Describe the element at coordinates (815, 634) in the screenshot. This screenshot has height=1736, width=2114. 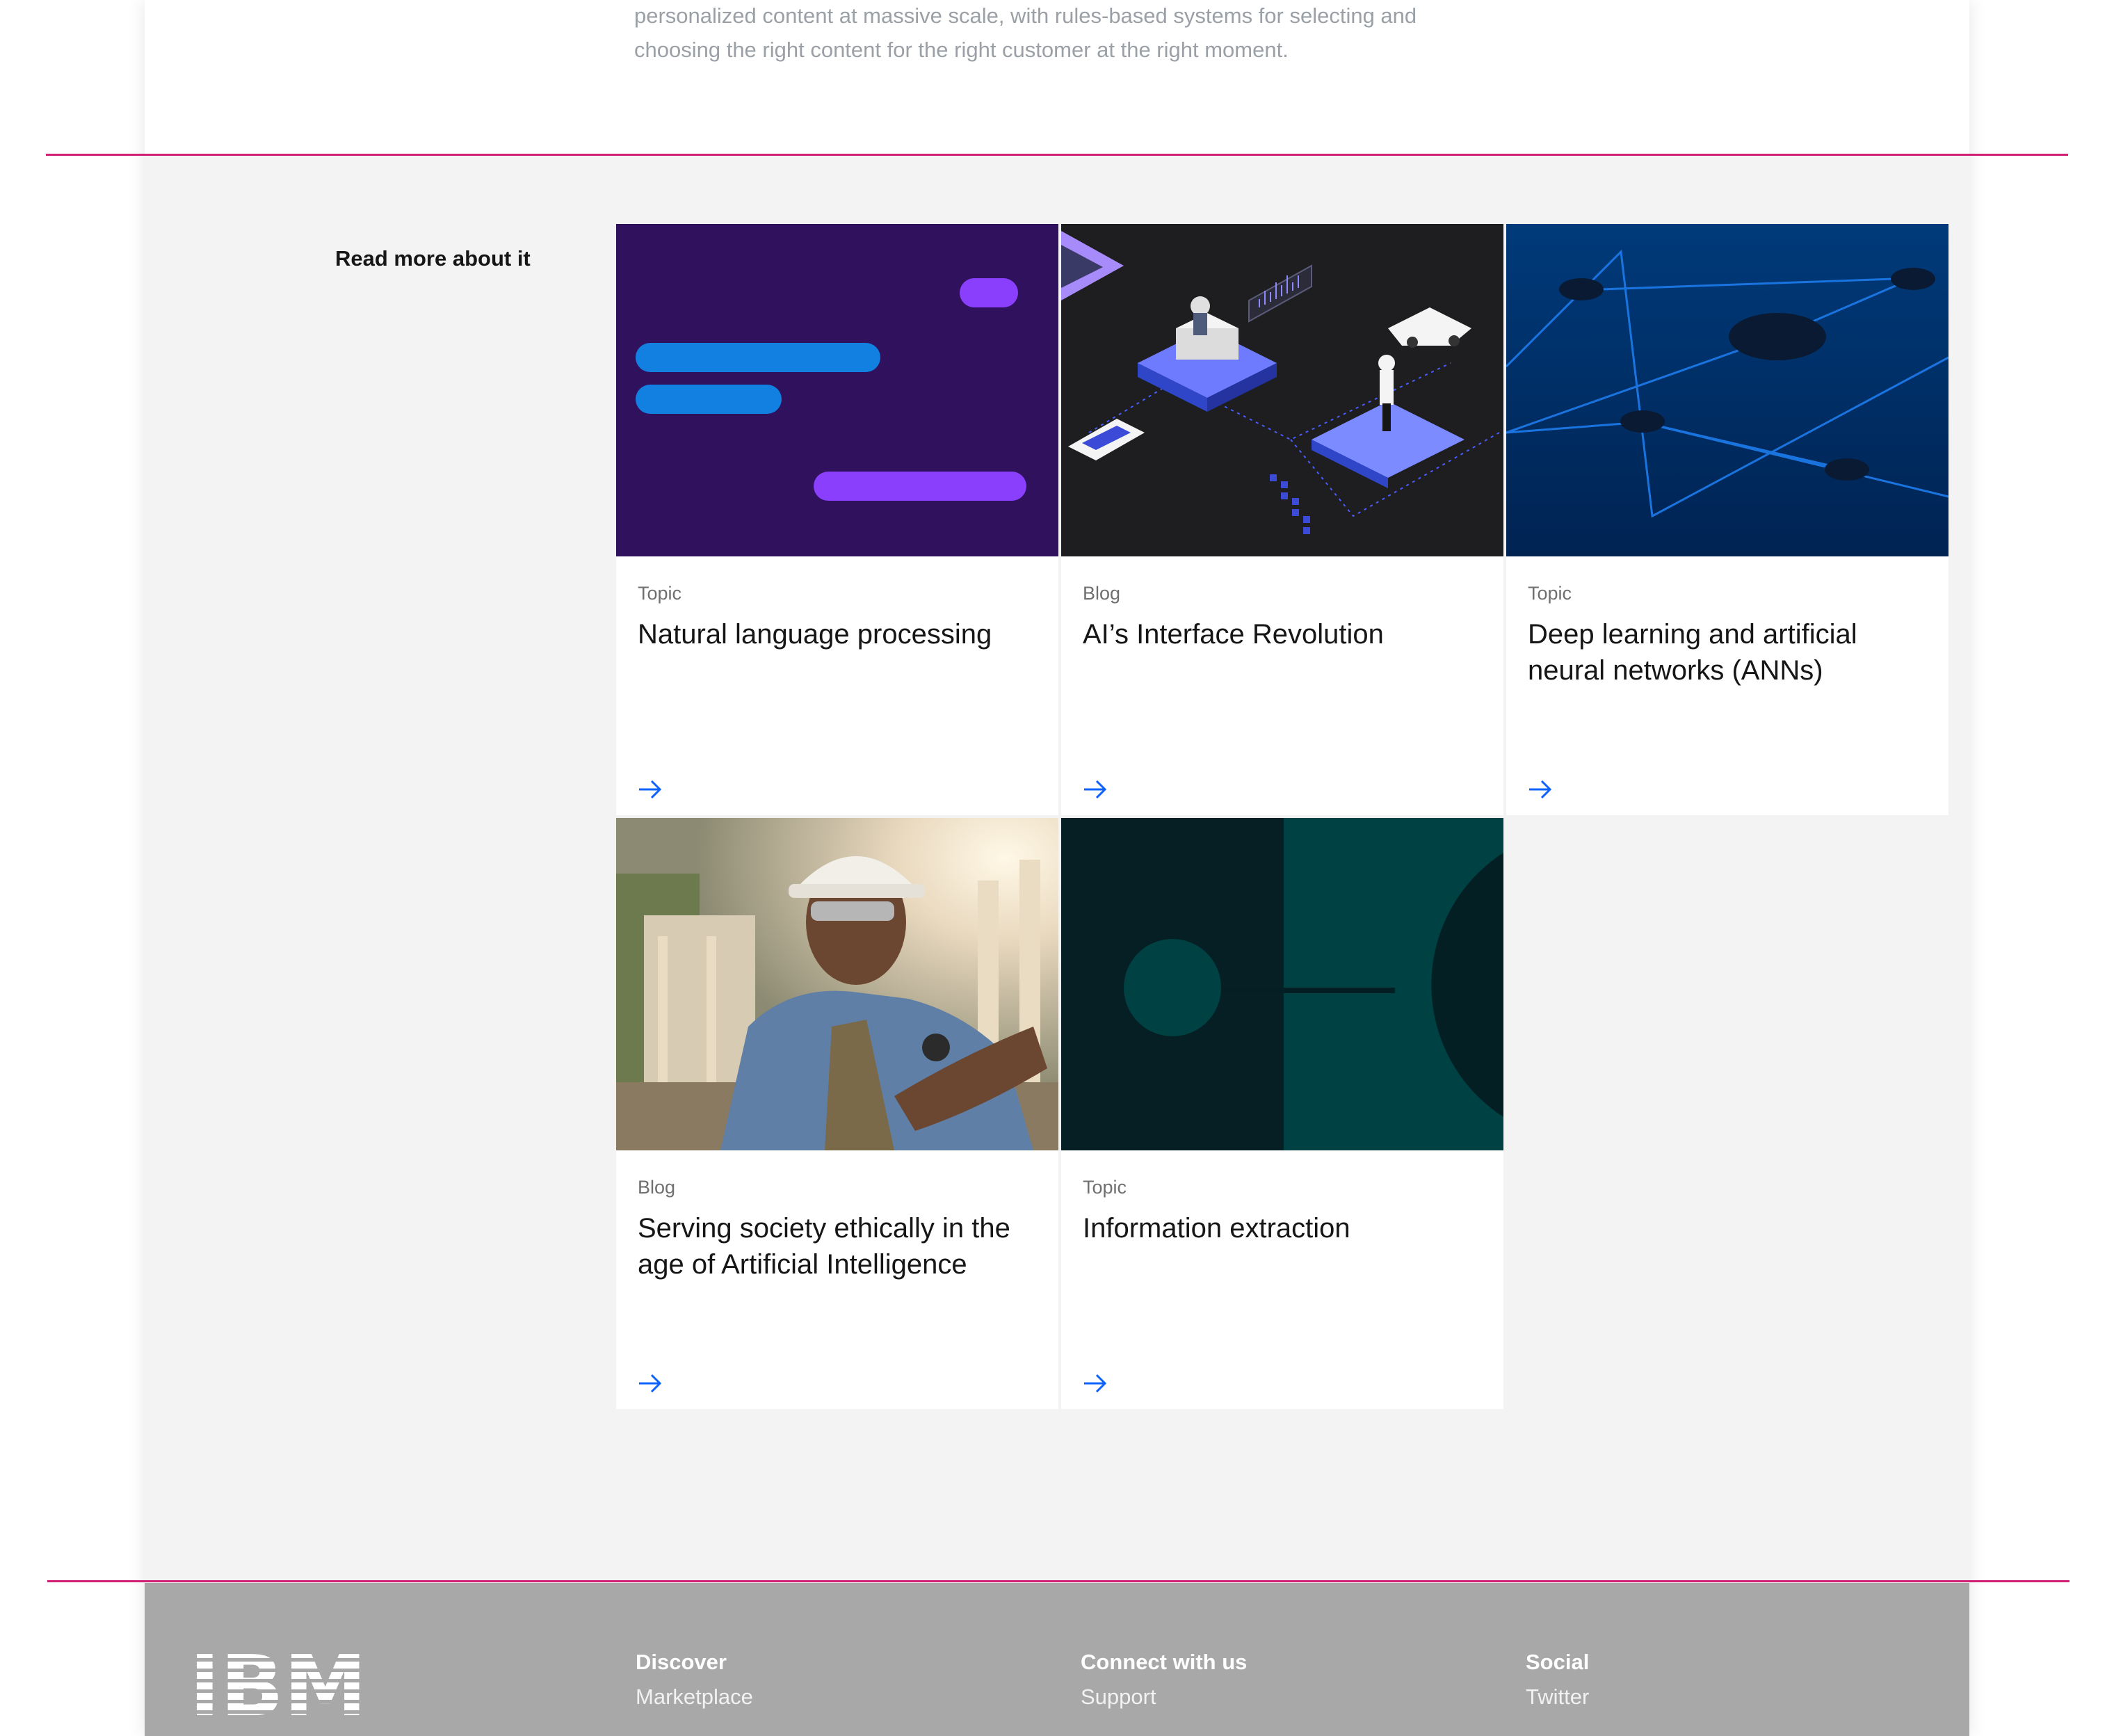
I see `card-title: Natural language processing` at that location.